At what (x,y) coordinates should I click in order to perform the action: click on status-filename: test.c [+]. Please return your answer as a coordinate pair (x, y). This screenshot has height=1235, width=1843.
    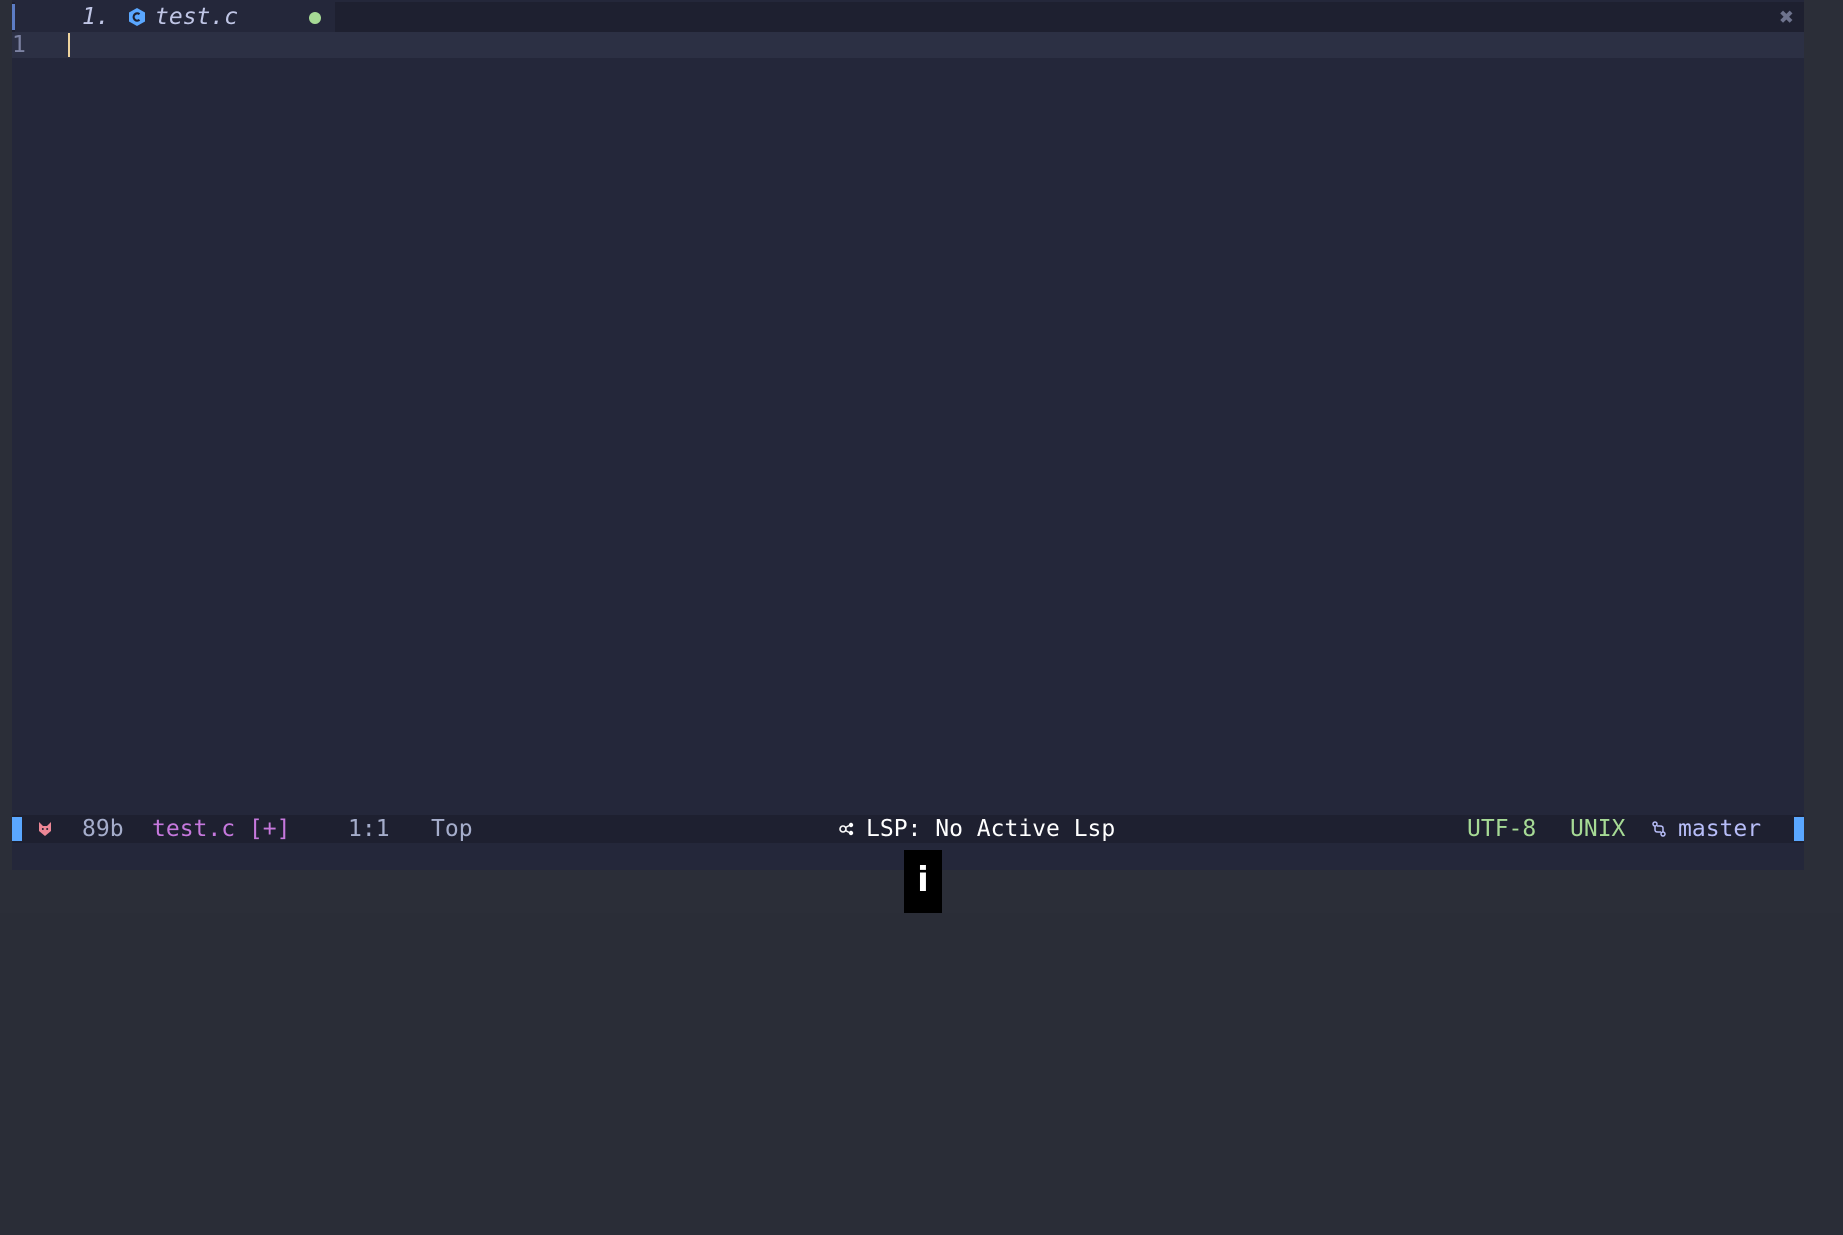
    Looking at the image, I should click on (221, 829).